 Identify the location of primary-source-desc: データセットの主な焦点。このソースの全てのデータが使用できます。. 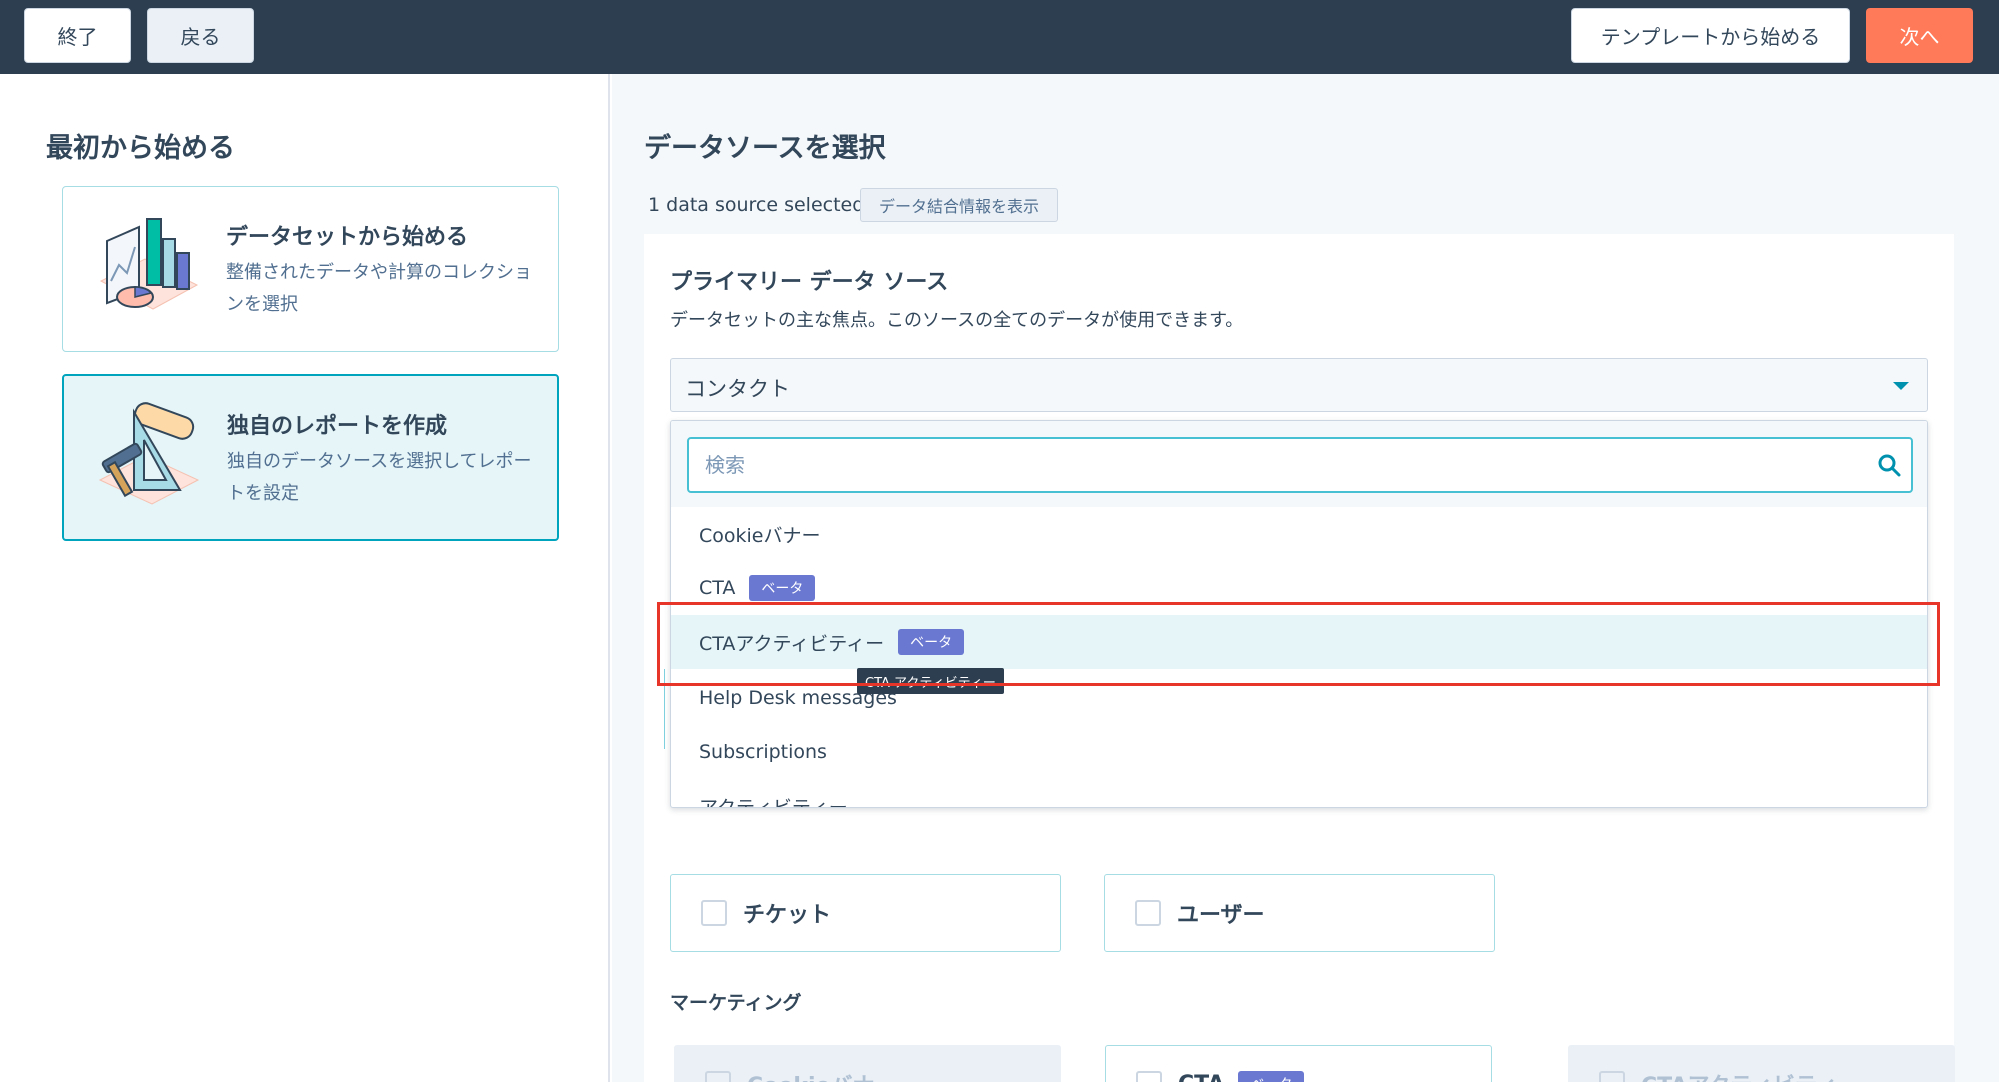
(957, 320).